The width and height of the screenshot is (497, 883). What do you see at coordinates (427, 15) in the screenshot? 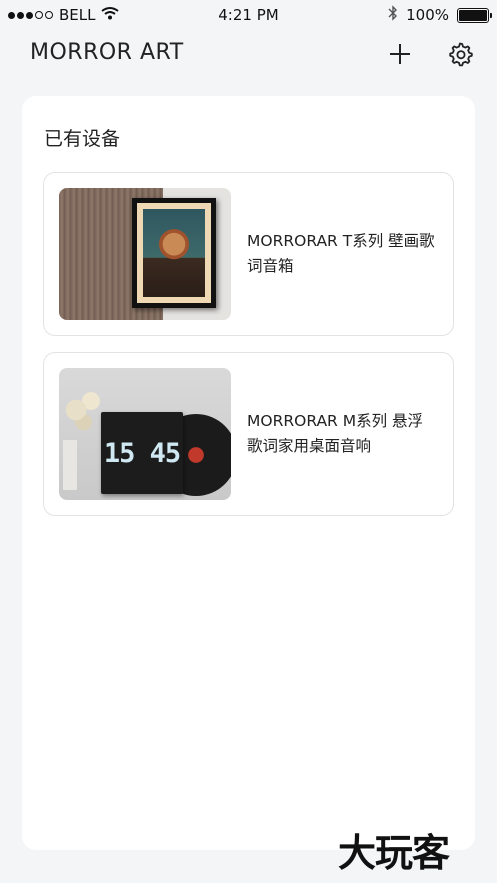
I see `battery-percent: 100%` at bounding box center [427, 15].